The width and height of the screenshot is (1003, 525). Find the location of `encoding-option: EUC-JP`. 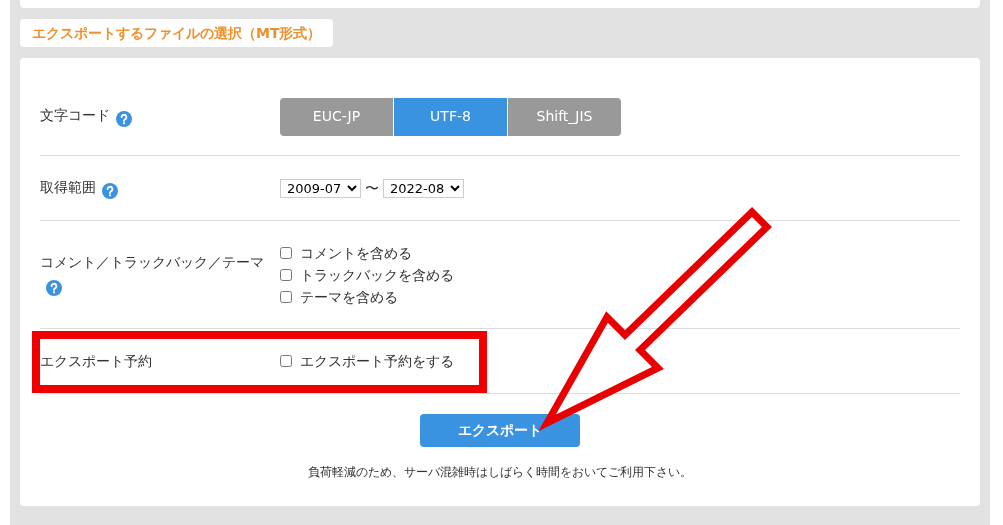

encoding-option: EUC-JP is located at coordinates (336, 116).